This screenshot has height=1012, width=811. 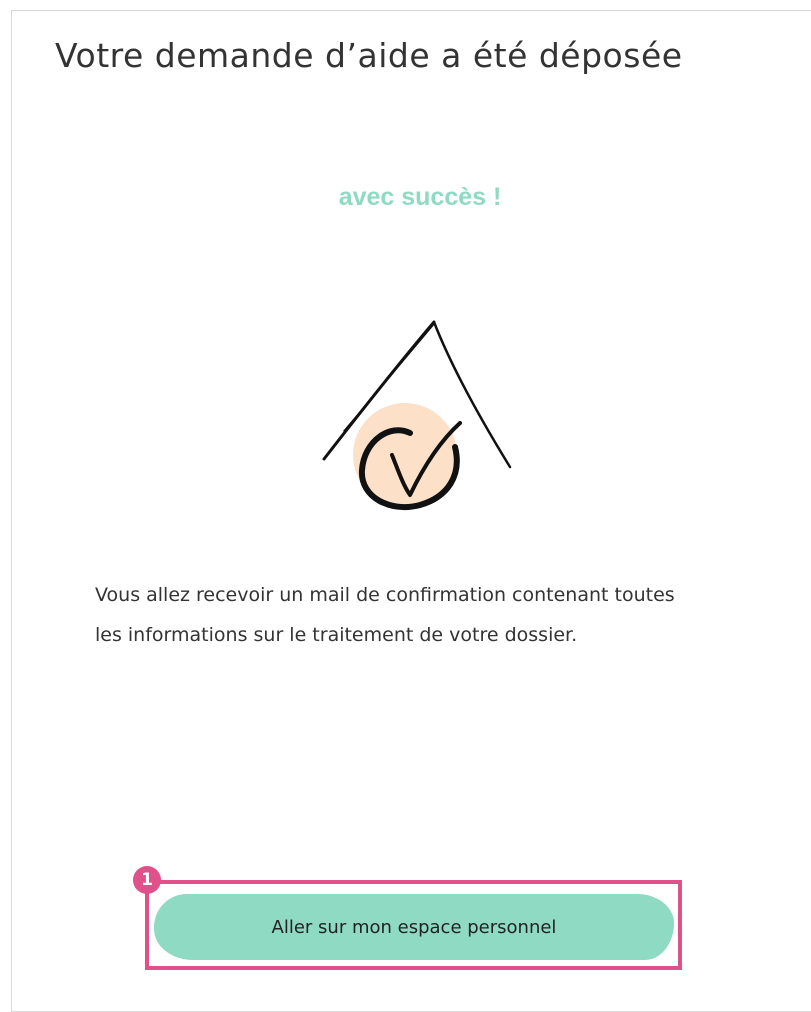 What do you see at coordinates (414, 927) in the screenshot?
I see `personal-space-button: Aller sur mon espace personnel` at bounding box center [414, 927].